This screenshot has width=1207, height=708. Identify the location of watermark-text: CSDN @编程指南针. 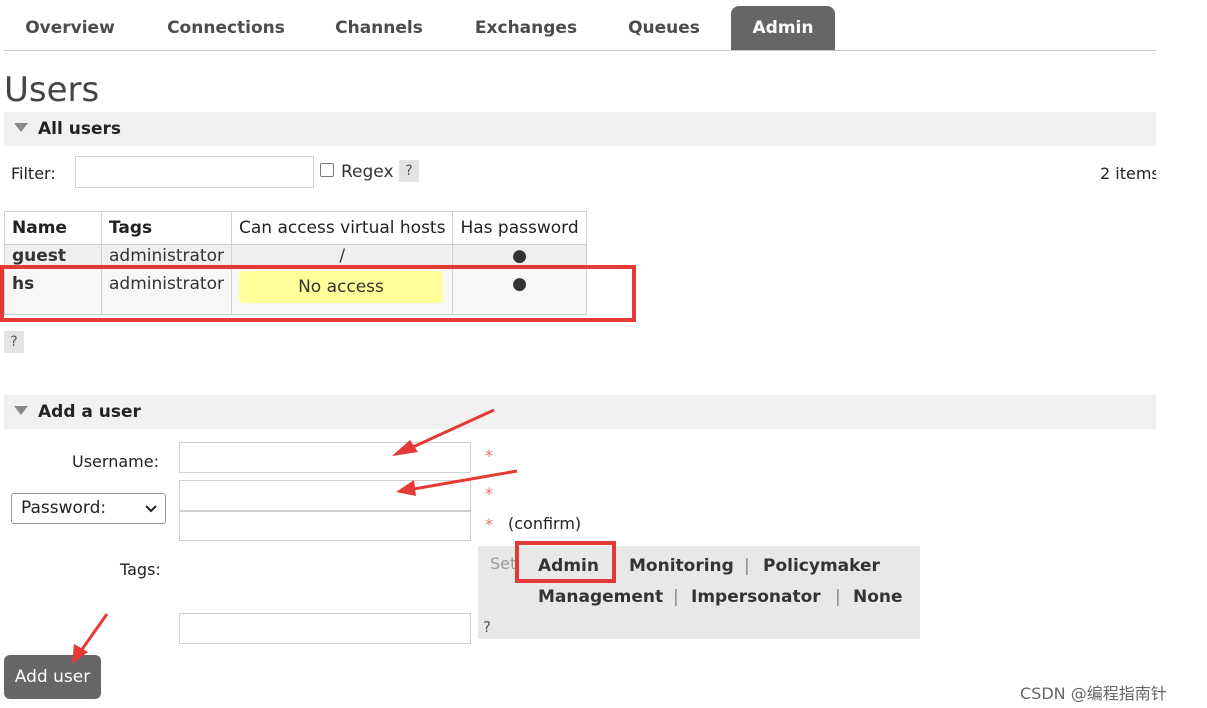
(1093, 693).